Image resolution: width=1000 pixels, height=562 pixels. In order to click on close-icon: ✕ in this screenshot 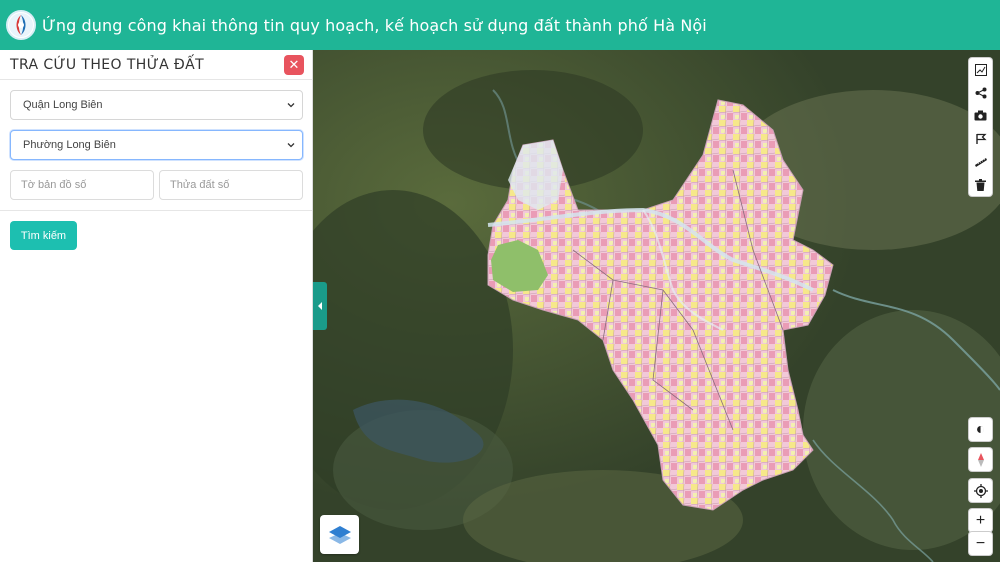, I will do `click(294, 64)`.